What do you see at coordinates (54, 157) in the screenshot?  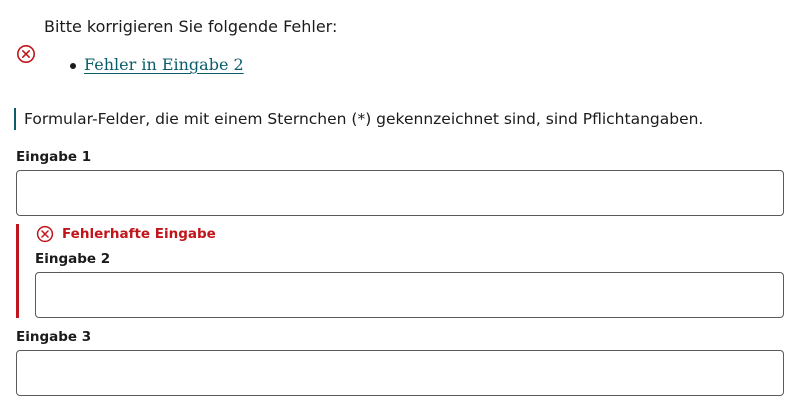 I see `eingabe-1-label: Eingabe 1` at bounding box center [54, 157].